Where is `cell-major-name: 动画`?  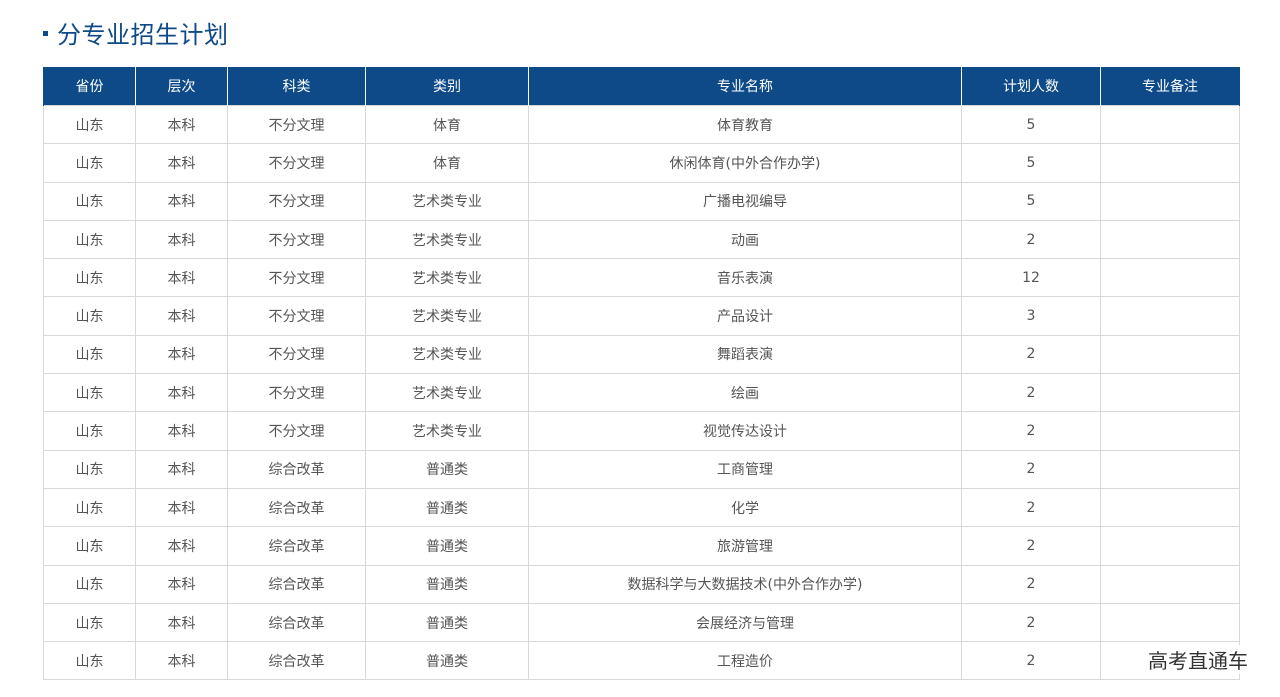
cell-major-name: 动画 is located at coordinates (745, 239).